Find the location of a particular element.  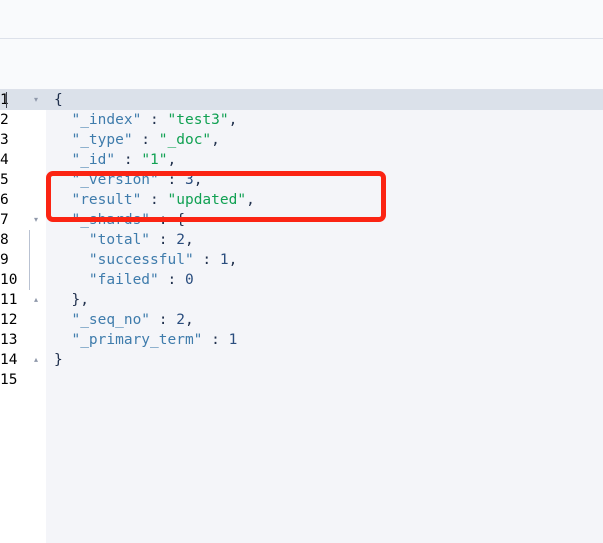

line-number-label: 10 is located at coordinates (9, 280).